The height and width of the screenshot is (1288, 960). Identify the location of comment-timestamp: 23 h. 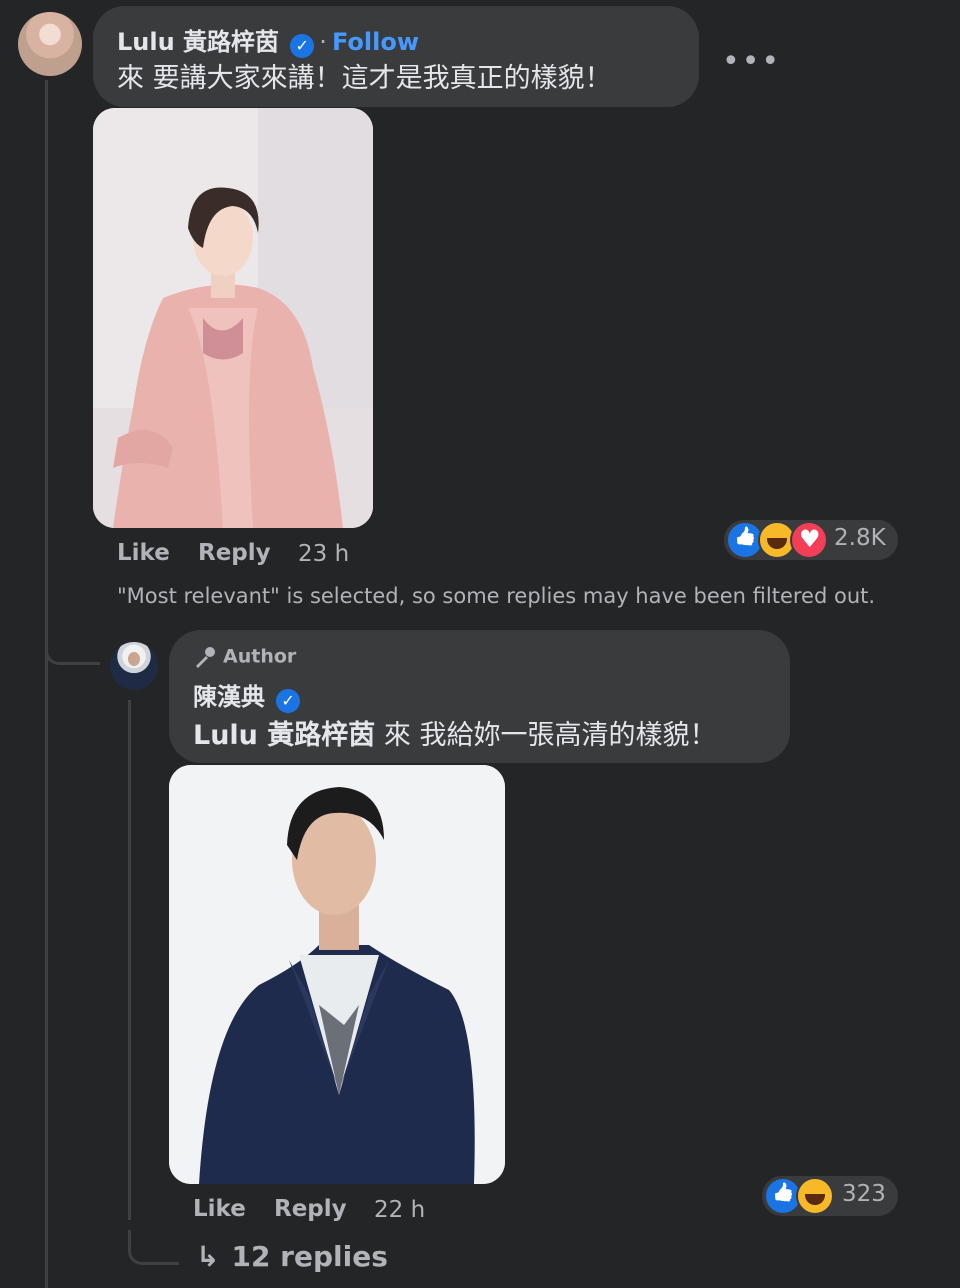
(323, 554).